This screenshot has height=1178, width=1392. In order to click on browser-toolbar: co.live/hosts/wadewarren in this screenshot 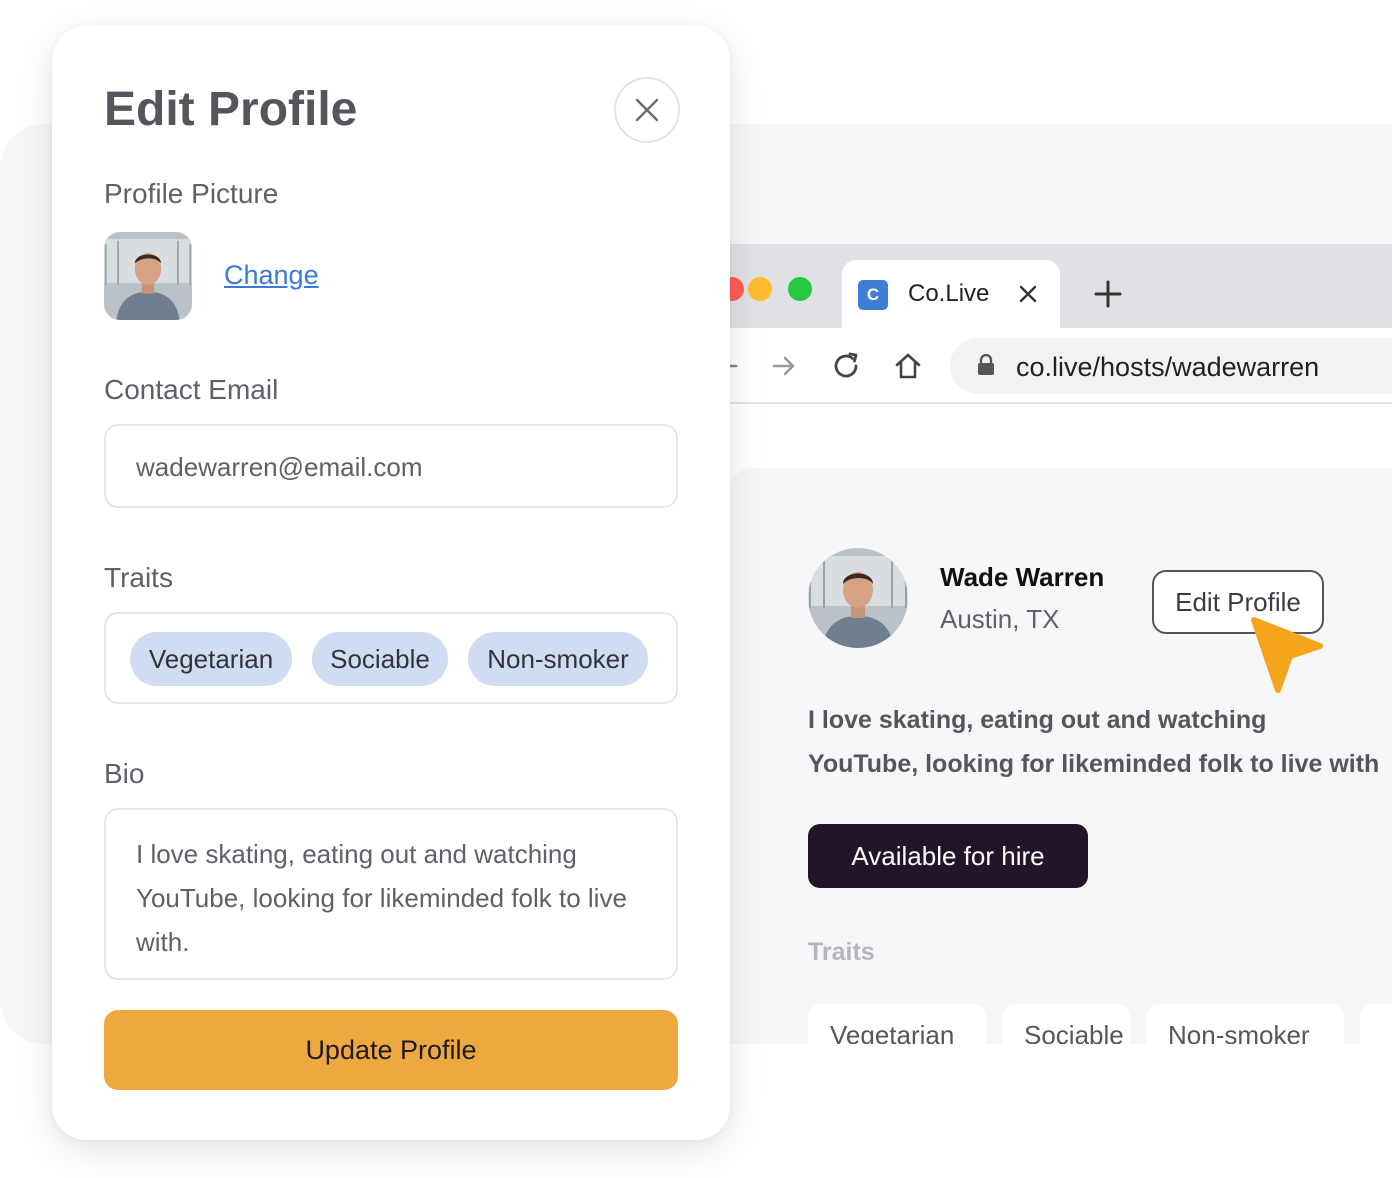, I will do `click(1061, 366)`.